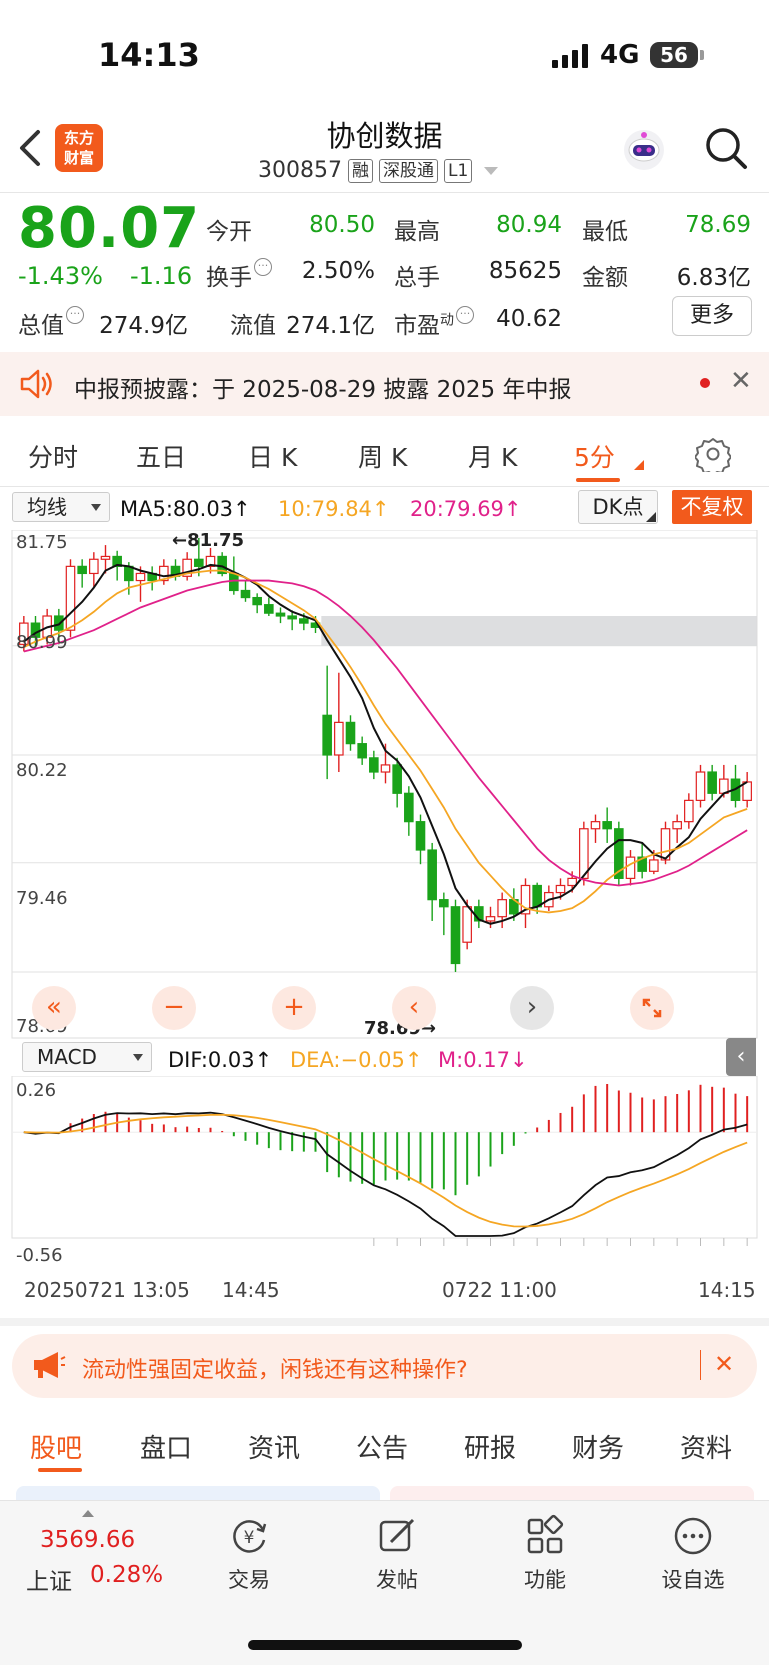  Describe the element at coordinates (700, 1365) in the screenshot. I see `promo-divider` at that location.